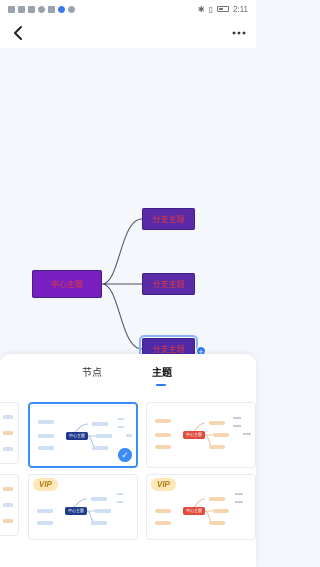 This screenshot has width=320, height=567. I want to click on status-icons-left, so click(41, 9).